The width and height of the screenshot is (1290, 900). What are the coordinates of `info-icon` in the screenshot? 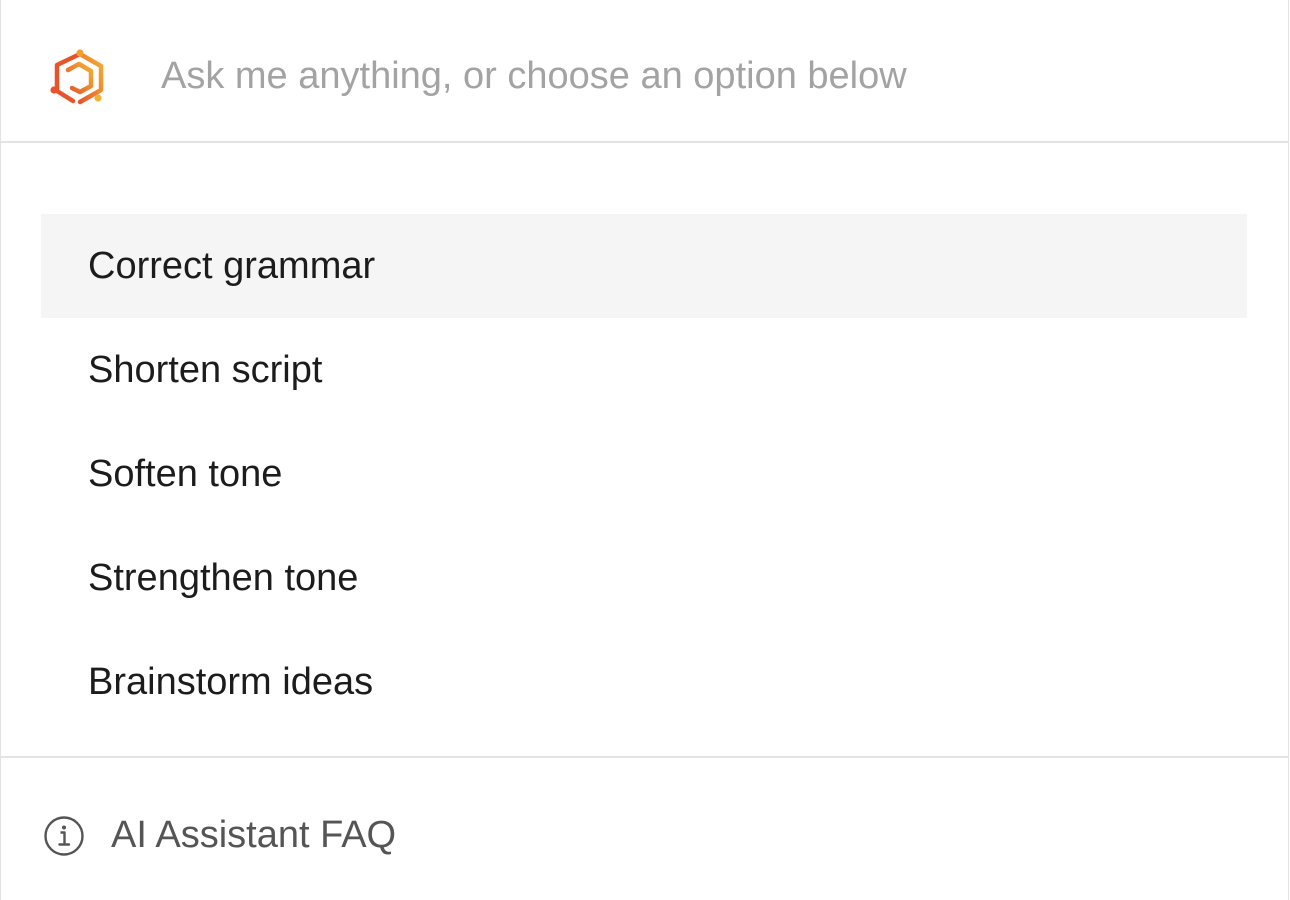 It's located at (64, 836).